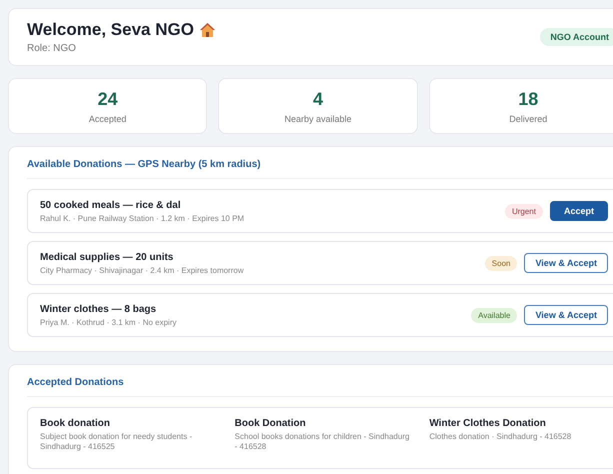 Image resolution: width=613 pixels, height=474 pixels. I want to click on stat-label: Delivered, so click(528, 119).